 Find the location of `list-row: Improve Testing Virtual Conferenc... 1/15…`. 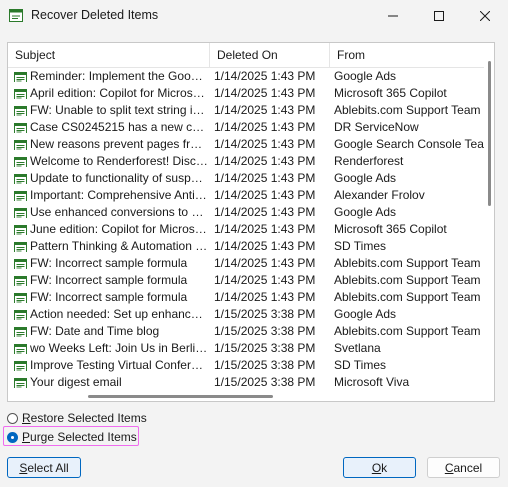

list-row: Improve Testing Virtual Conferenc... 1/15… is located at coordinates (246, 365).